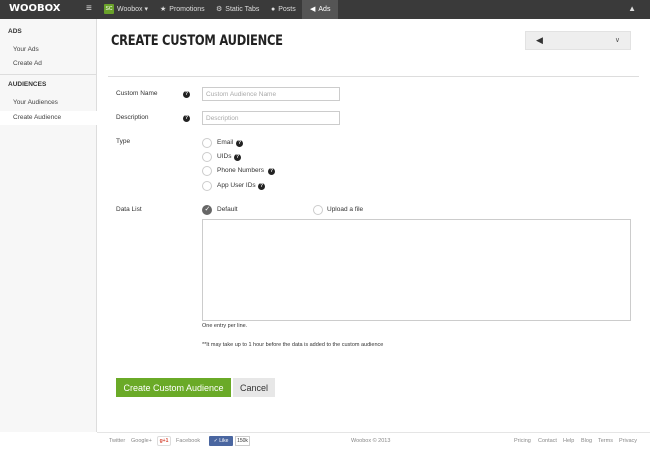 The image size is (650, 451). I want to click on nav-static-tabs: ⚙ Static Tabs, so click(237, 9).